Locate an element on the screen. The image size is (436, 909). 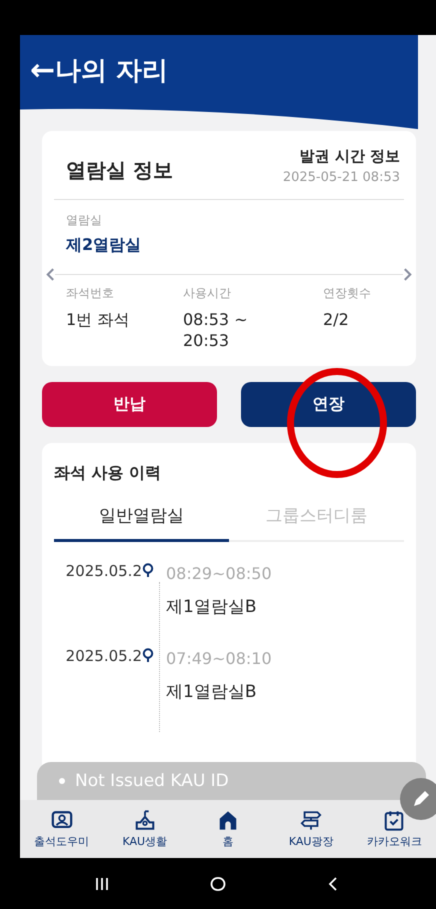
dot-icon is located at coordinates (62, 781).